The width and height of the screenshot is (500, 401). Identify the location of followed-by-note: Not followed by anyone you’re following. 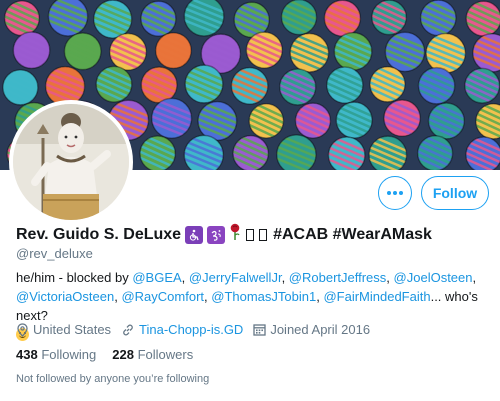
(113, 379).